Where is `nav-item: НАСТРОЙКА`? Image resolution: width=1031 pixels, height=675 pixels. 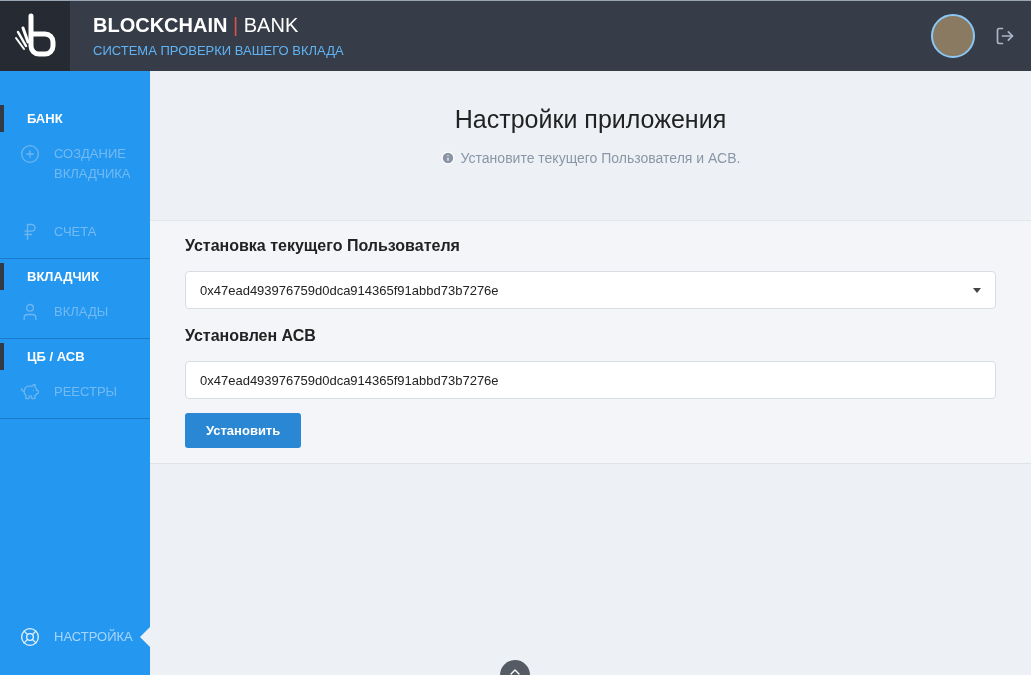
nav-item: НАСТРОЙКА is located at coordinates (75, 637).